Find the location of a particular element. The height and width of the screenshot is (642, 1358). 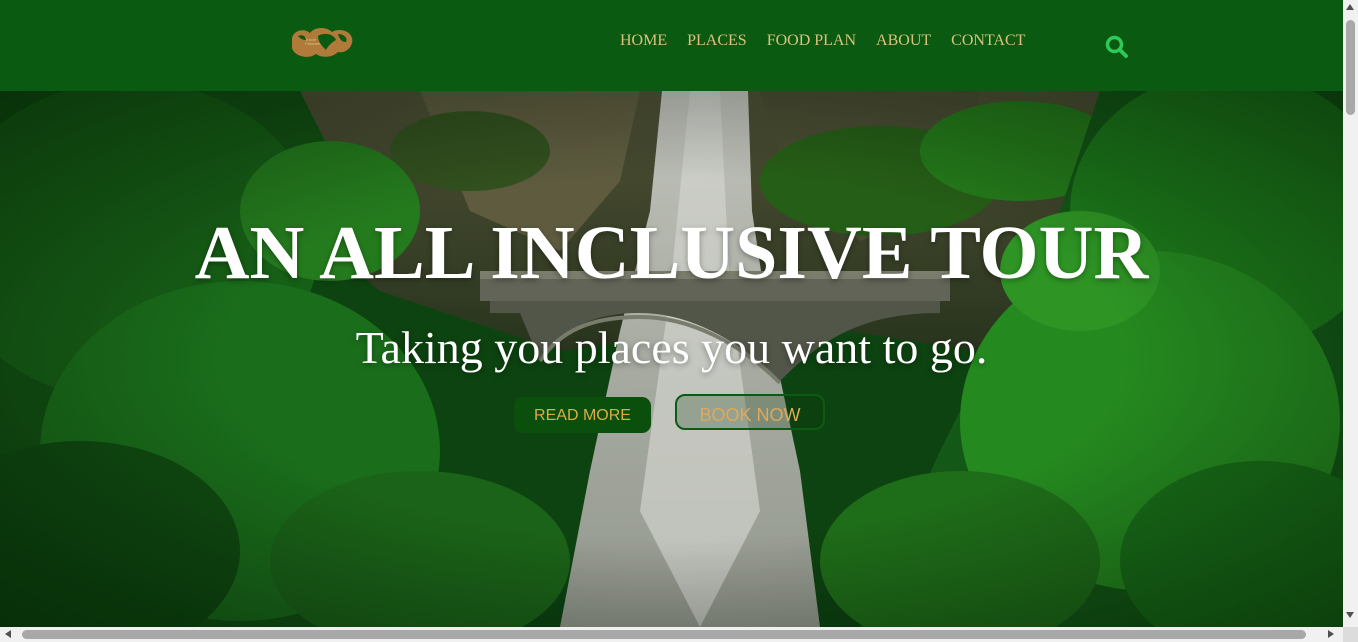

vertical-scroll-thumb is located at coordinates (1350, 67).